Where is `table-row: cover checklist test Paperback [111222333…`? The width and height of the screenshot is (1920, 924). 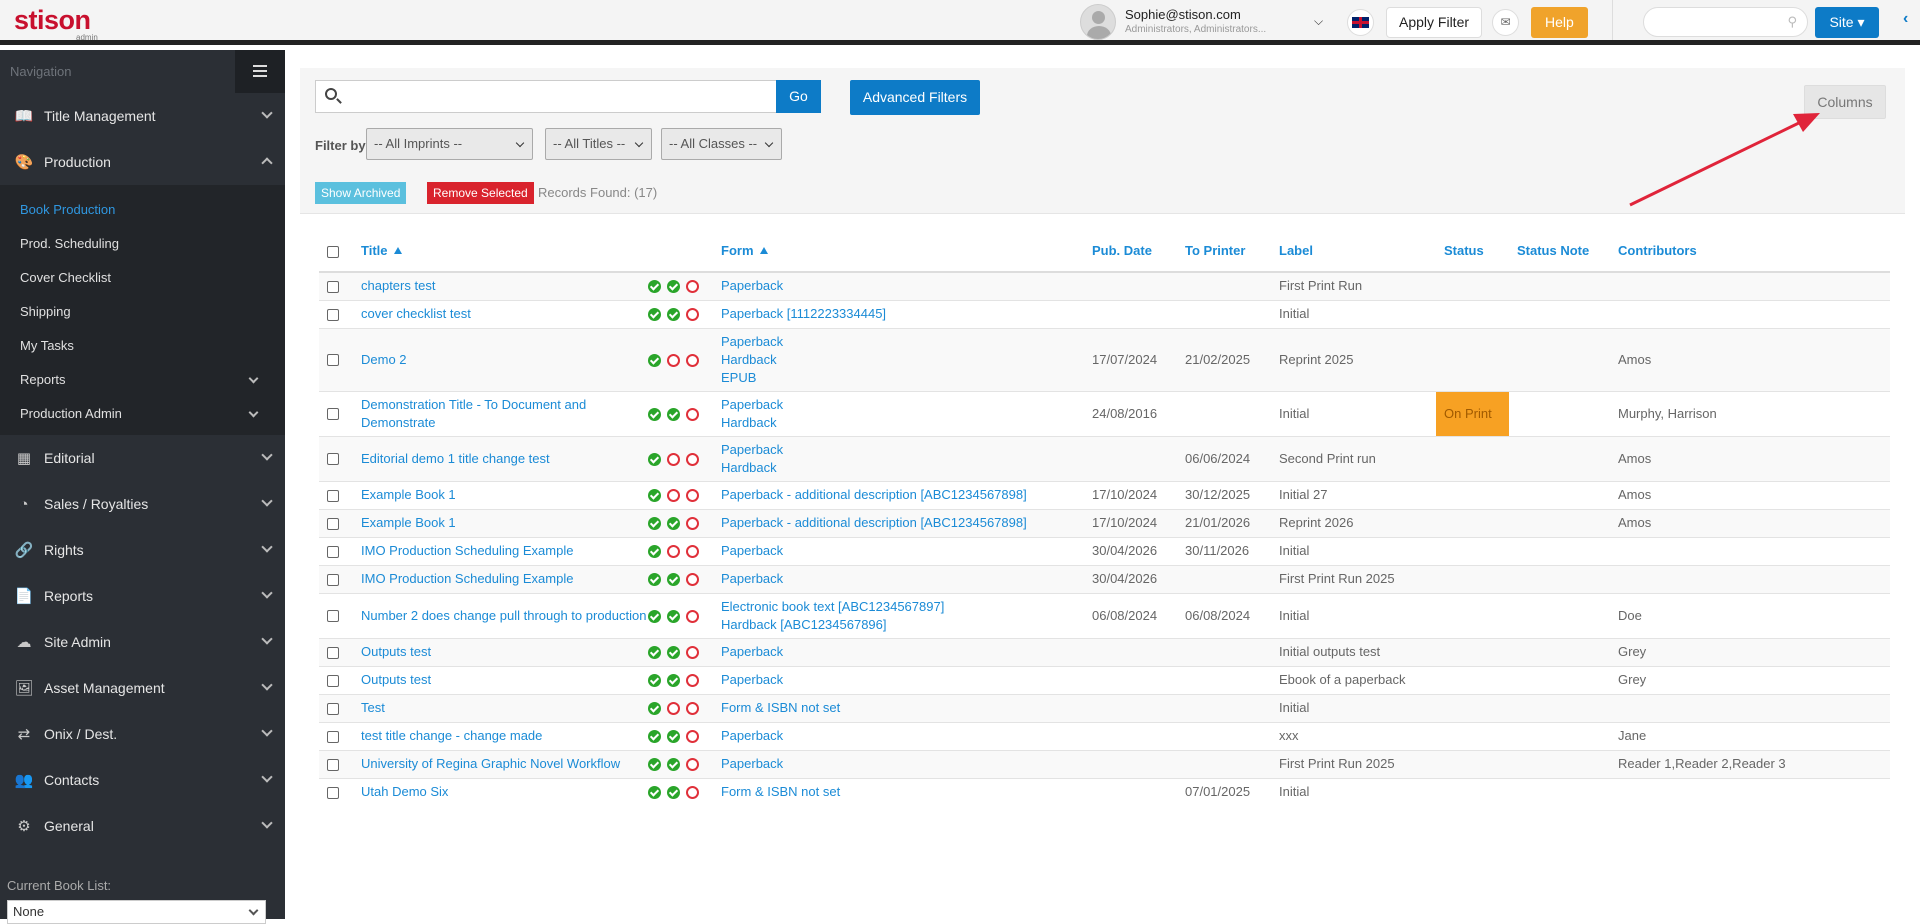
table-row: cover checklist test Paperback [111222333… is located at coordinates (1104, 313).